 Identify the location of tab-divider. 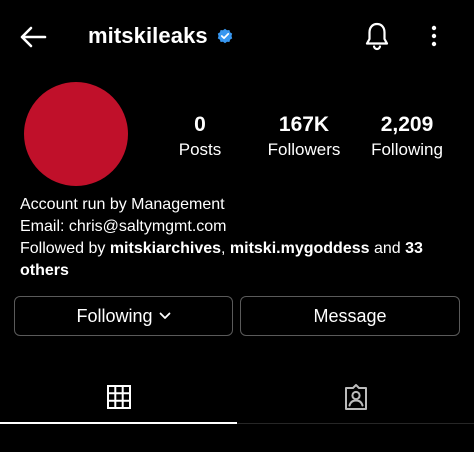
(355, 423).